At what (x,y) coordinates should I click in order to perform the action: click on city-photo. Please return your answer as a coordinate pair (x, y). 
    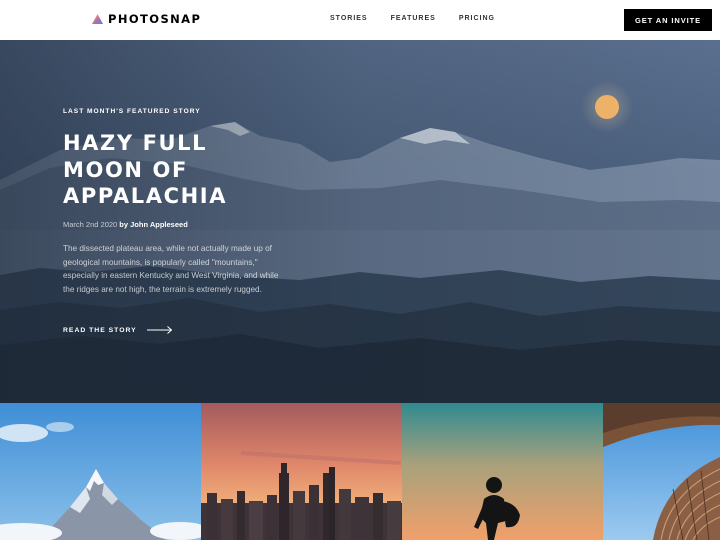
    Looking at the image, I should click on (301, 471).